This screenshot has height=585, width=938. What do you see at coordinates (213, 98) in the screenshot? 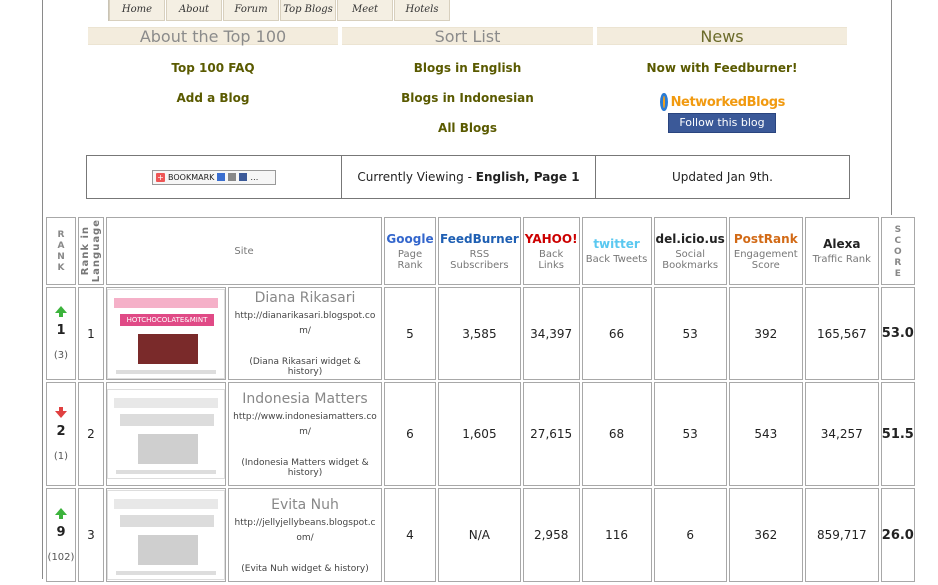
I see `link-add-blog: Add a Blog` at bounding box center [213, 98].